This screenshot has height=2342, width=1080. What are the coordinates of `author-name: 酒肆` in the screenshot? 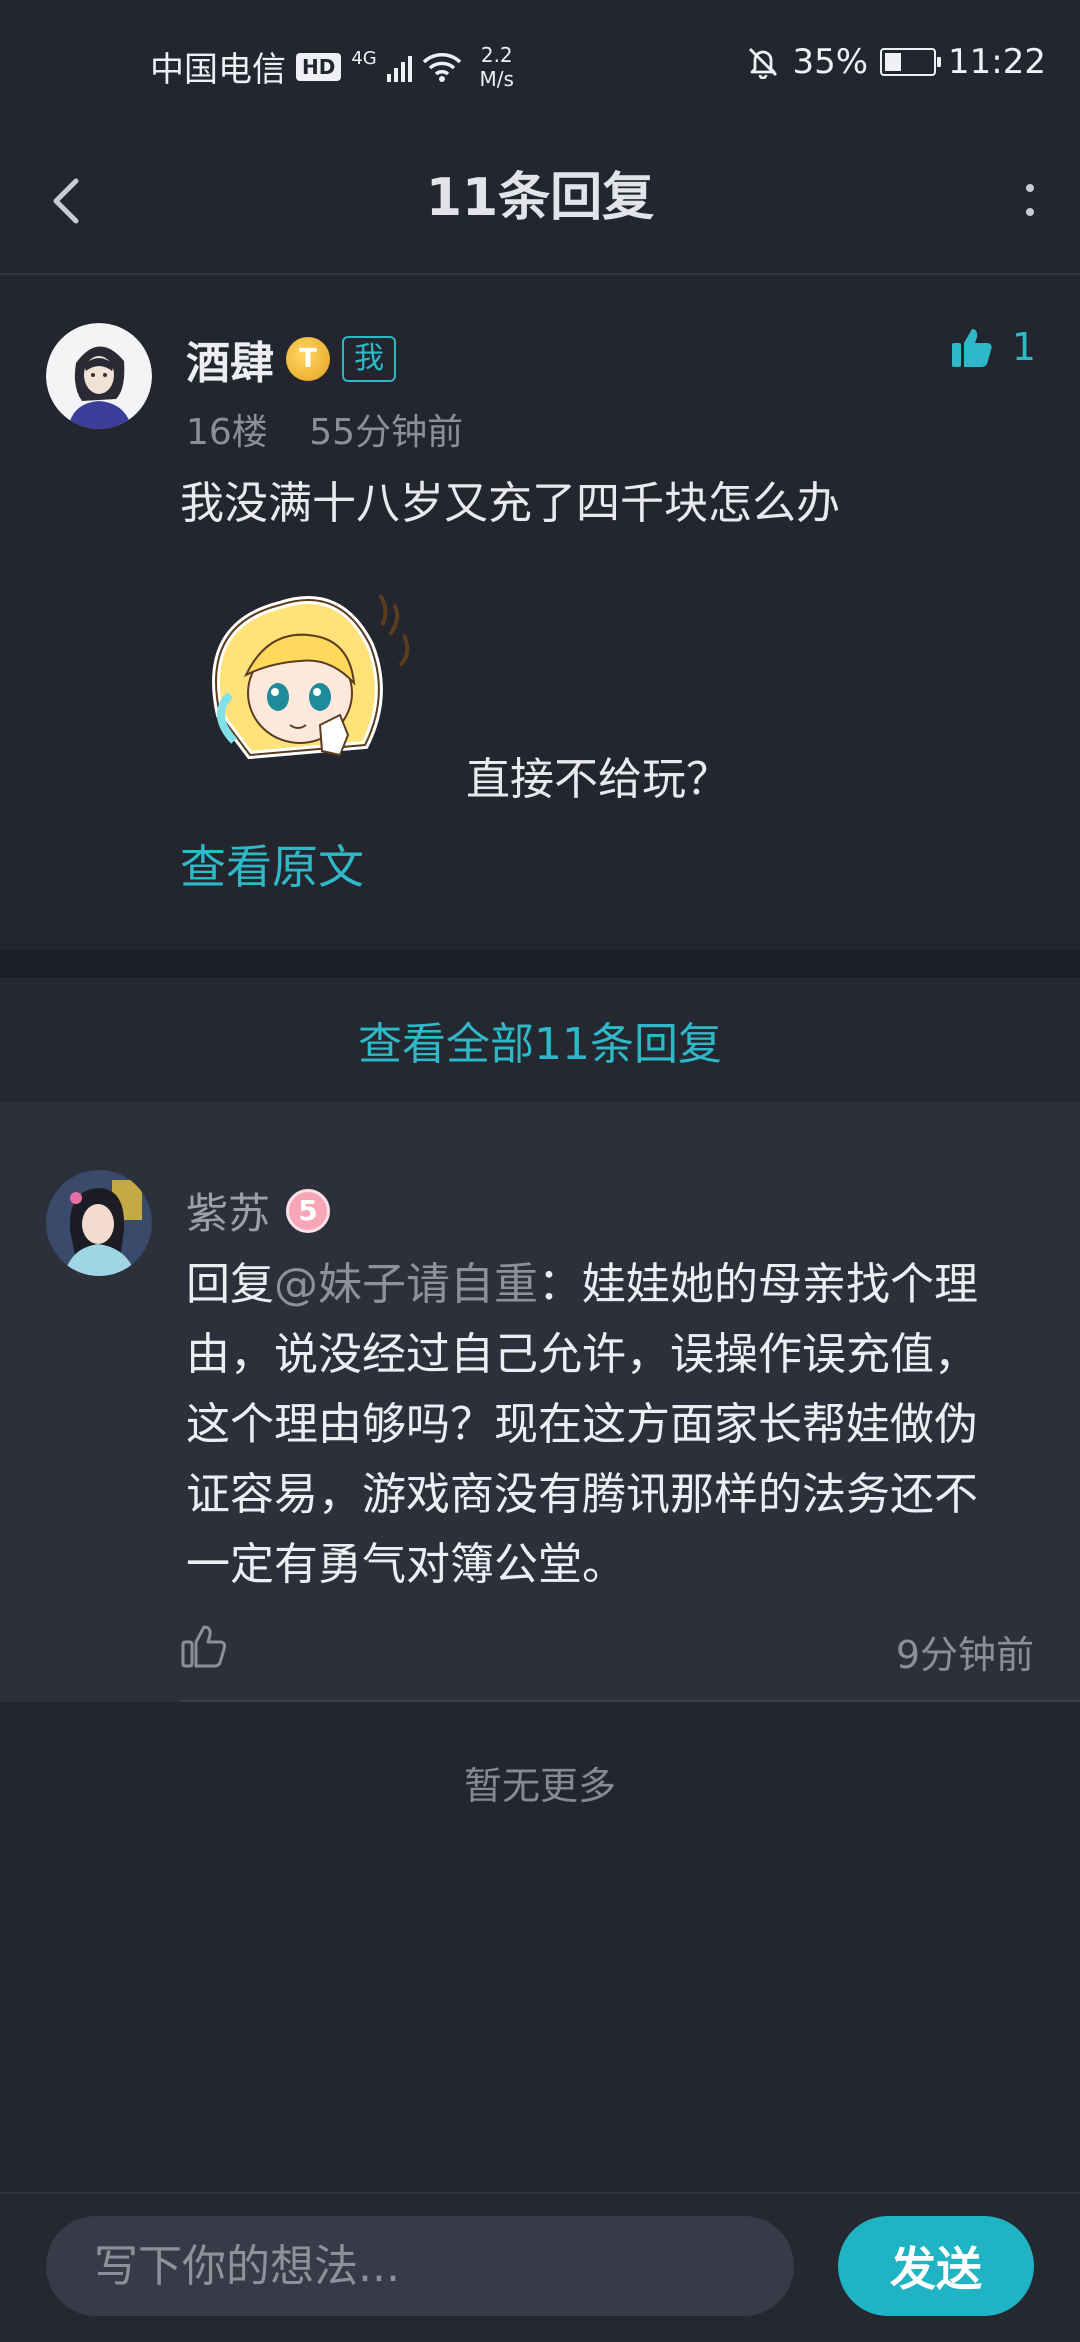 It's located at (230, 359).